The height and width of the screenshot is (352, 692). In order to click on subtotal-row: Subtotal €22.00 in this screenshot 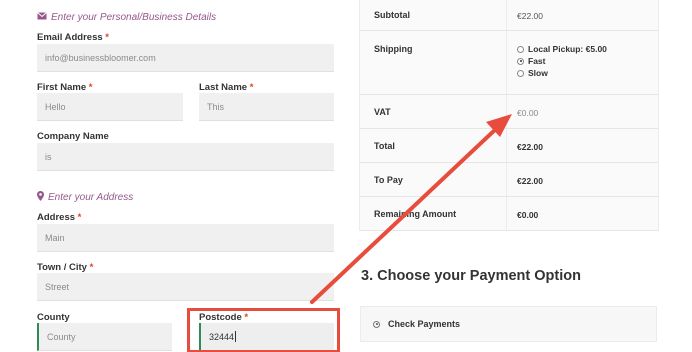, I will do `click(509, 15)`.